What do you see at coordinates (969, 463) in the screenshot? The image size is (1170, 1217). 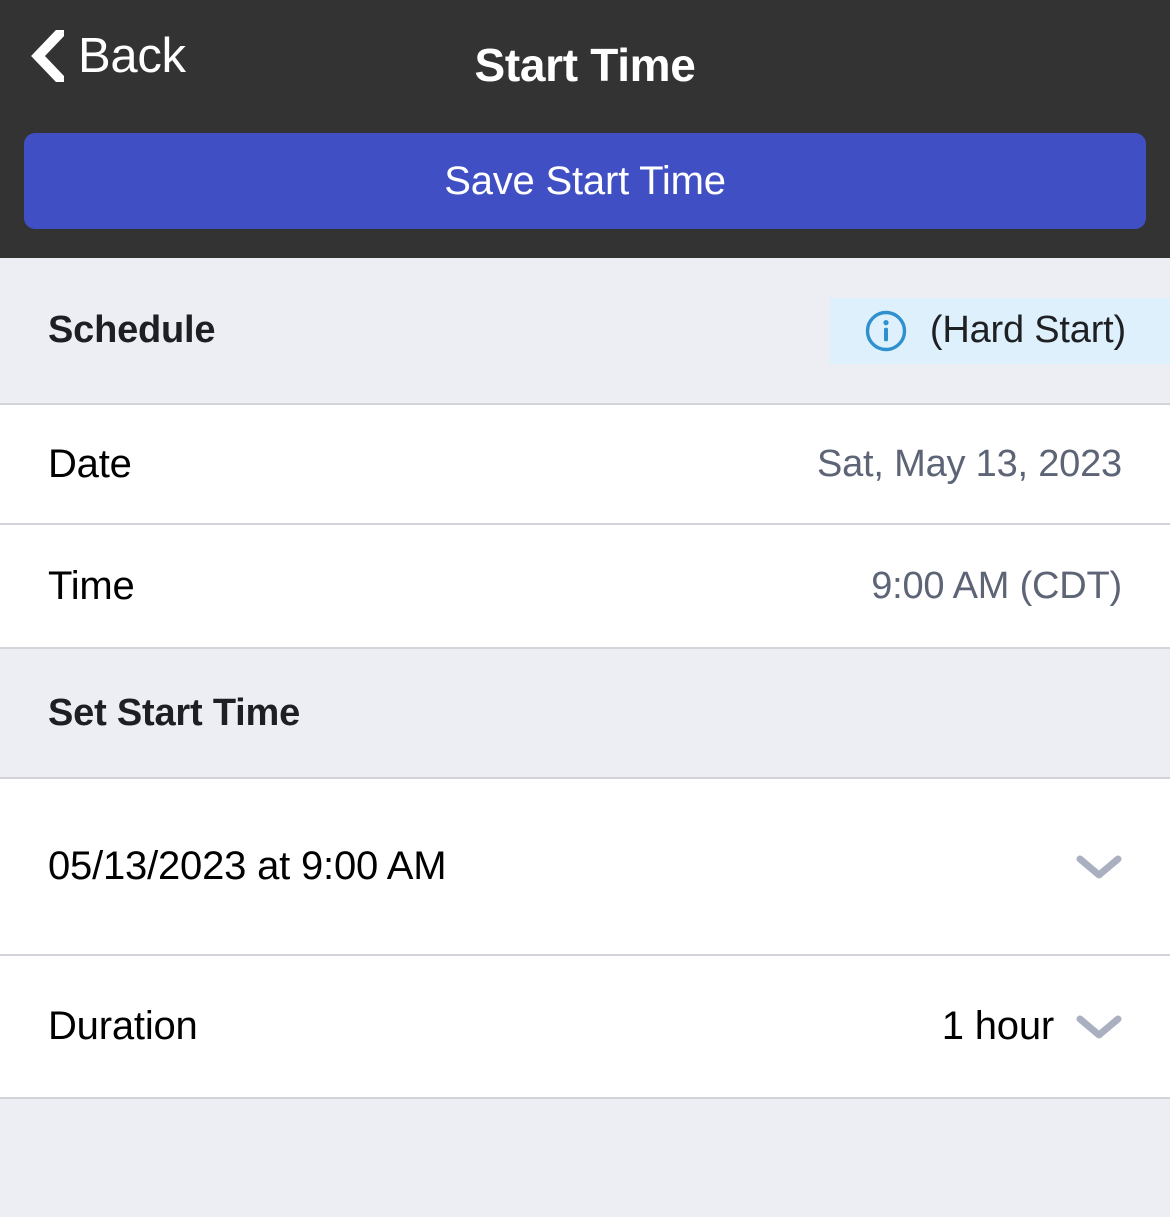 I see `row-date-value: Sat, May 13, 2023` at bounding box center [969, 463].